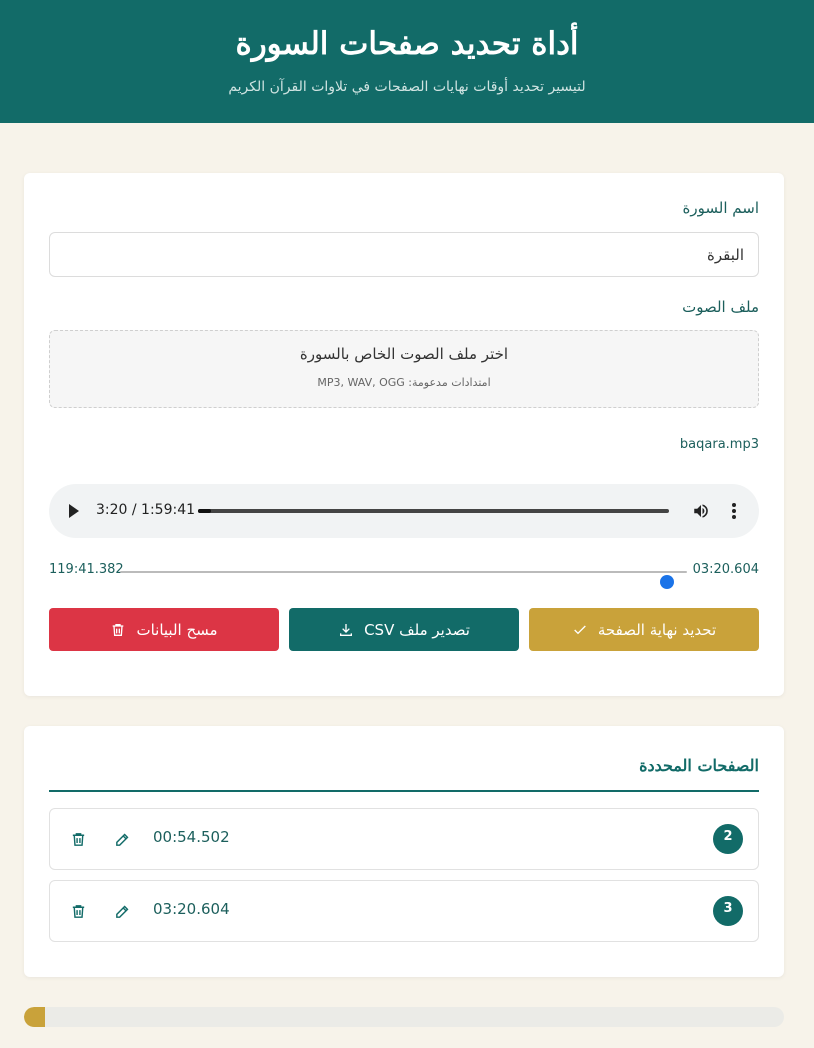 Image resolution: width=814 pixels, height=1048 pixels. What do you see at coordinates (146, 510) in the screenshot?
I see `player-time-display: 3:20 / 1:59:41` at bounding box center [146, 510].